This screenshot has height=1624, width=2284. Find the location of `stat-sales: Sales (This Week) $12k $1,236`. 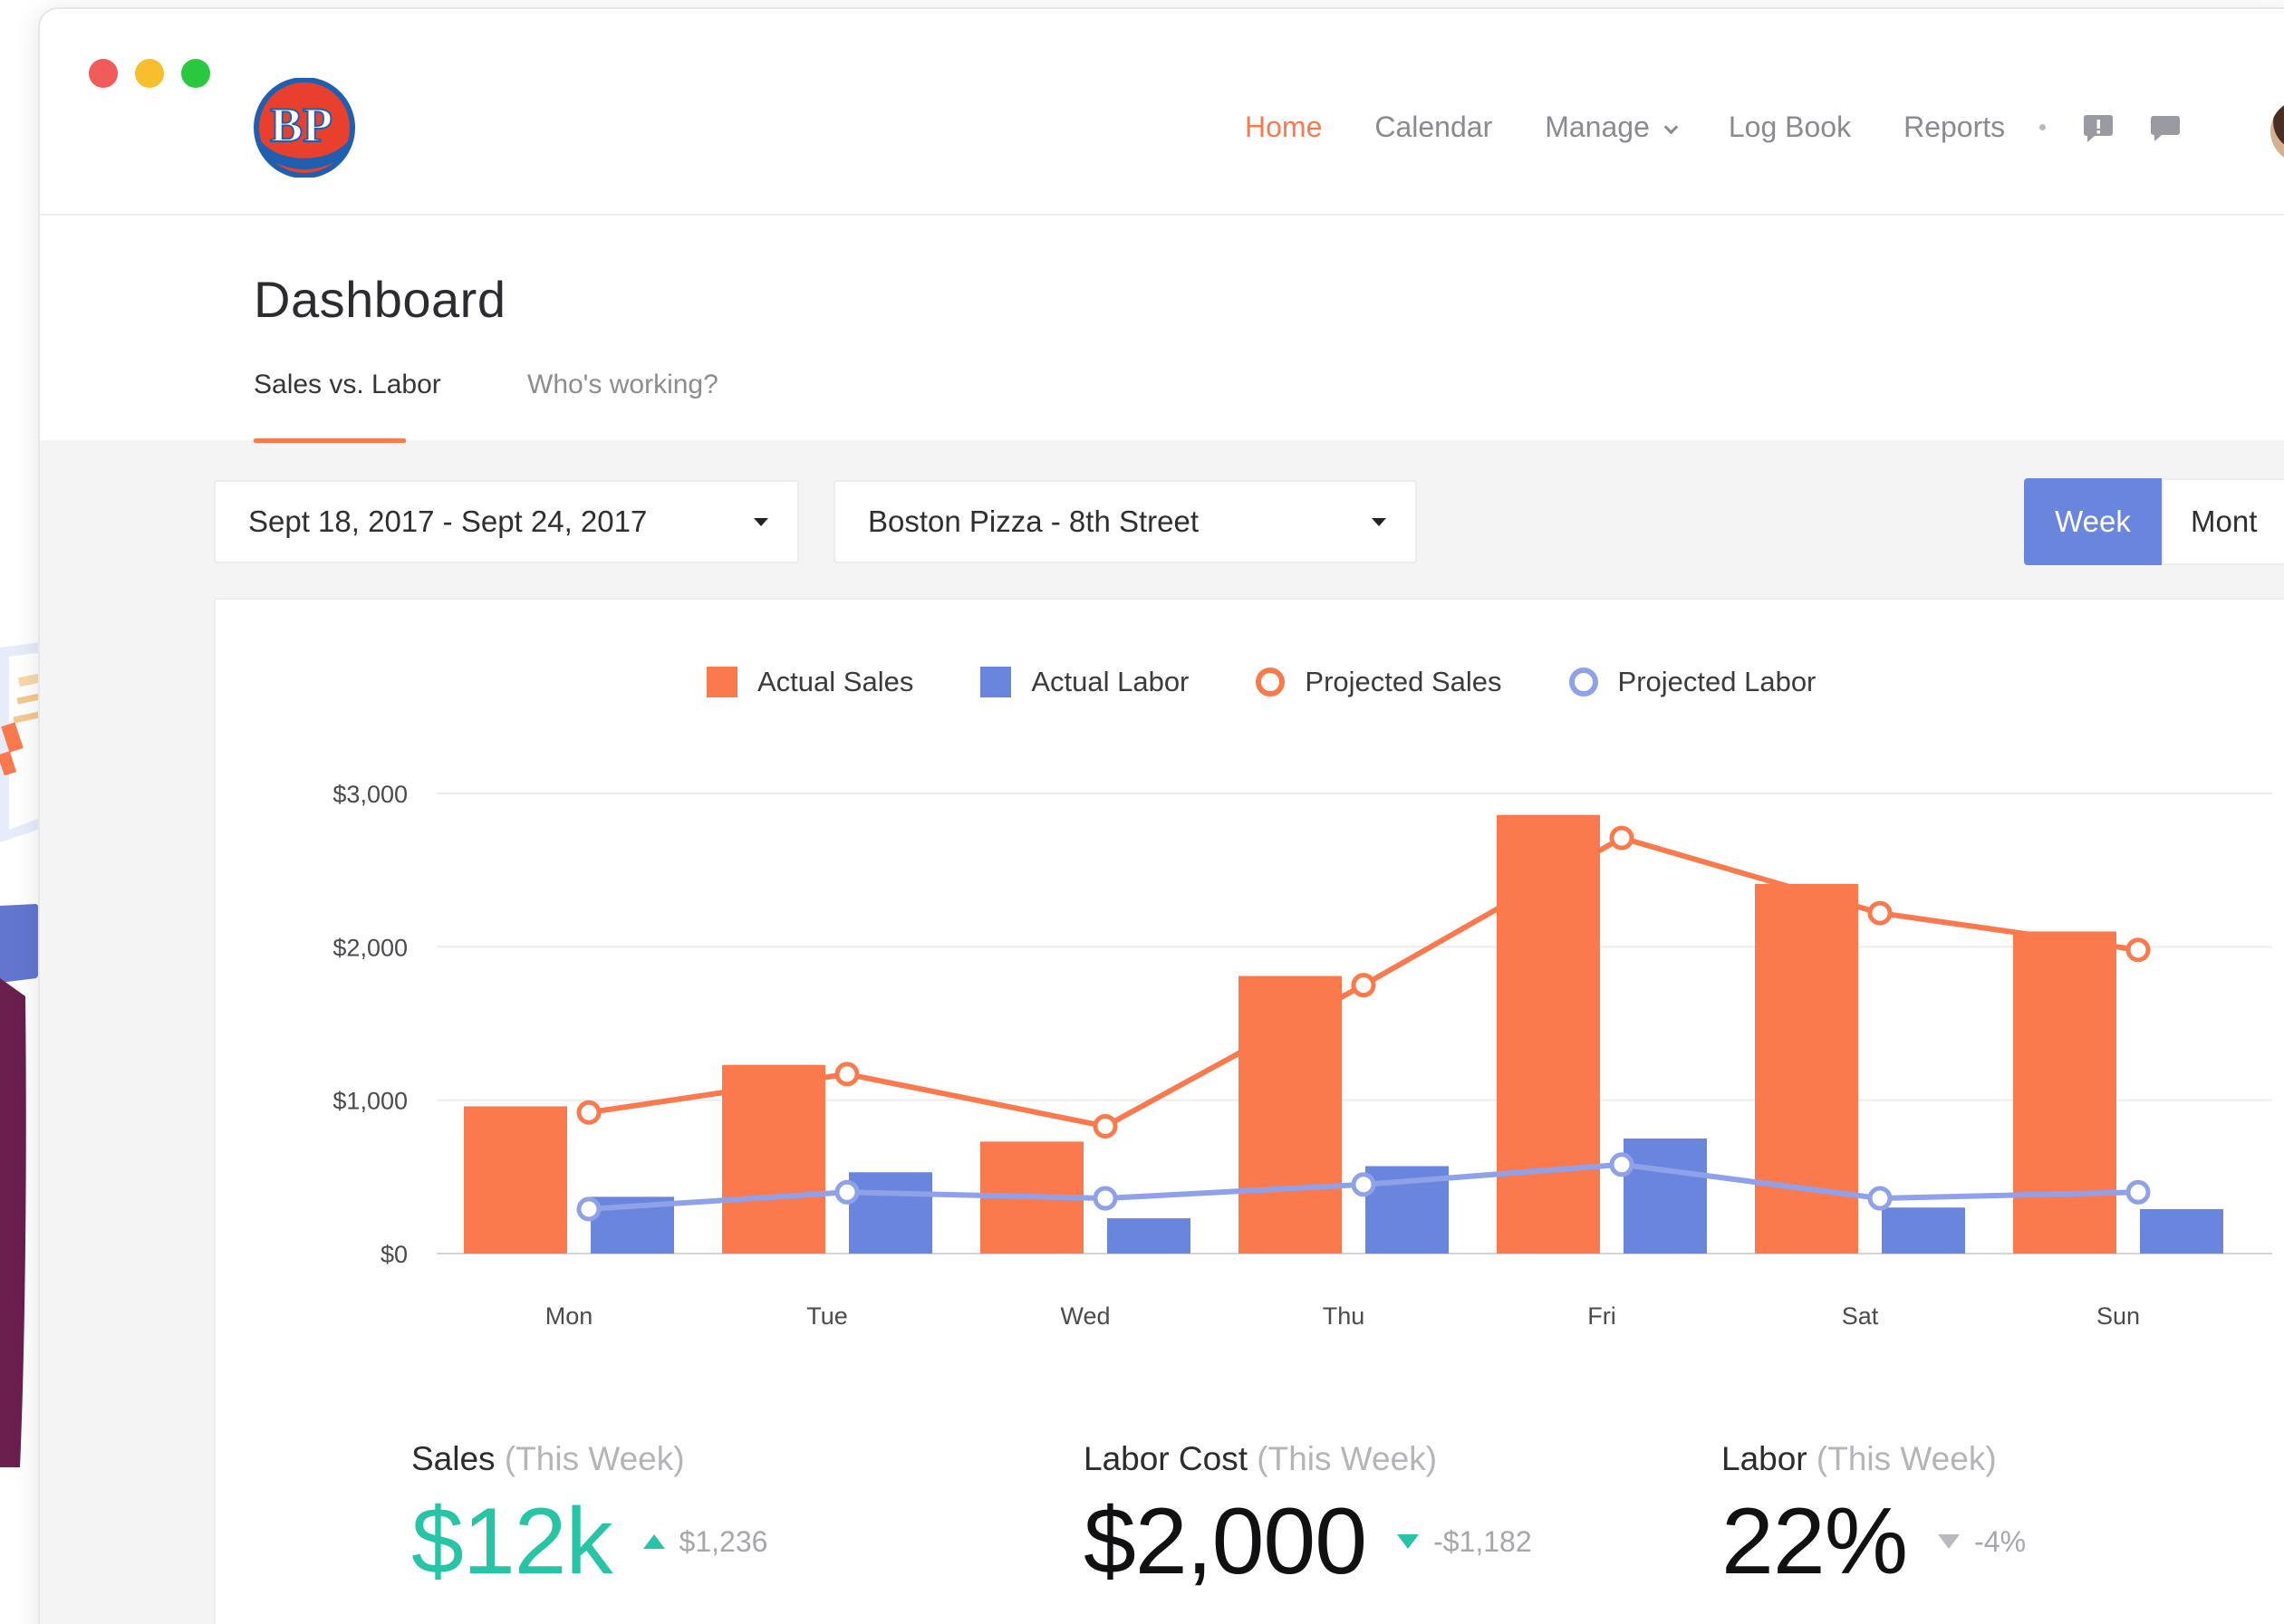

stat-sales: Sales (This Week) $12k $1,236 is located at coordinates (589, 1514).